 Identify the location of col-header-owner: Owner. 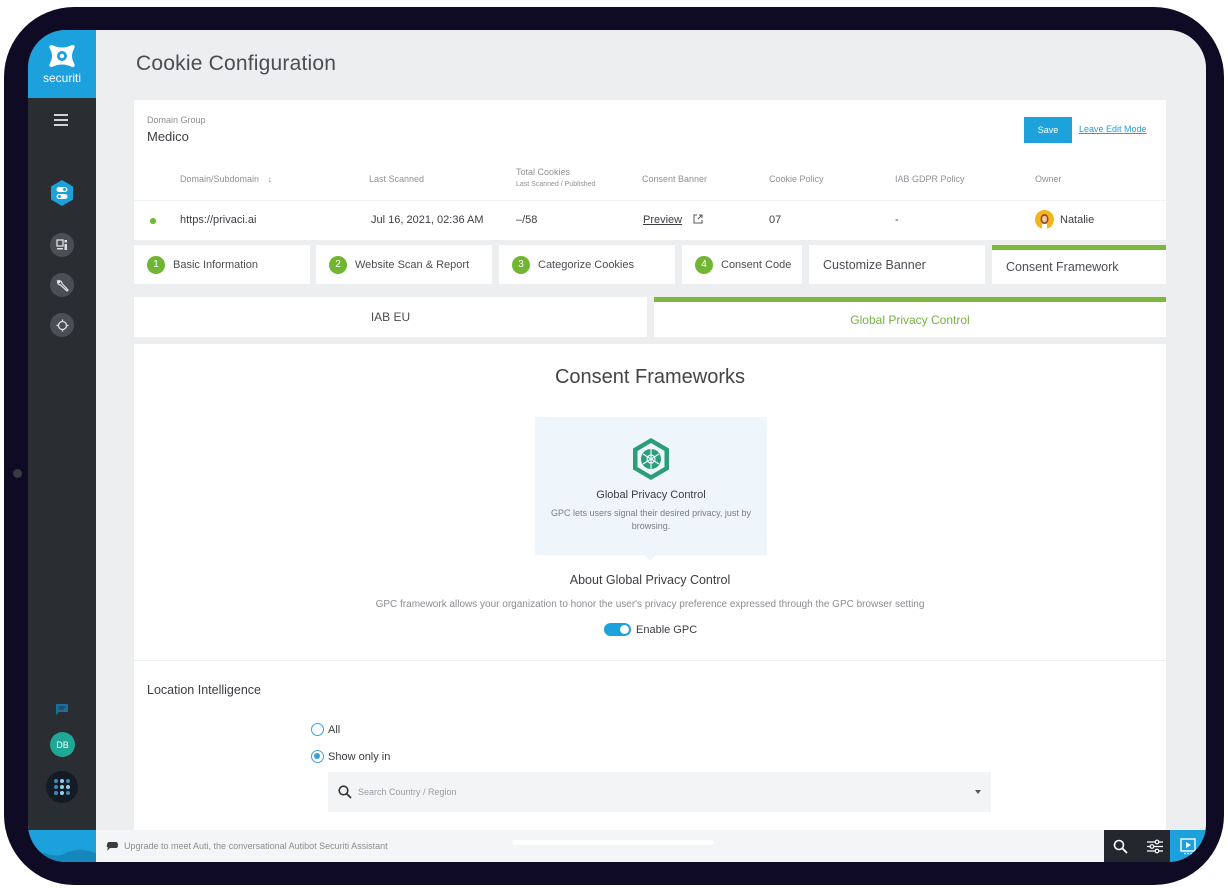
(1048, 179).